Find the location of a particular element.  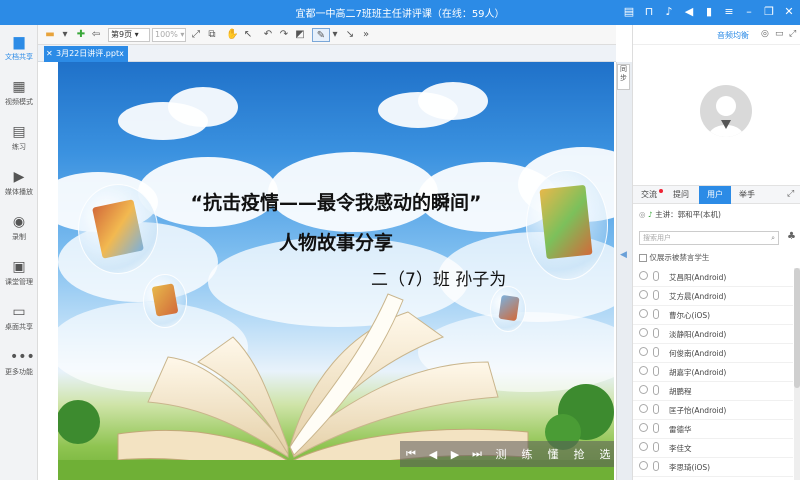

panel-splitter: ◀ is located at coordinates (624, 271).